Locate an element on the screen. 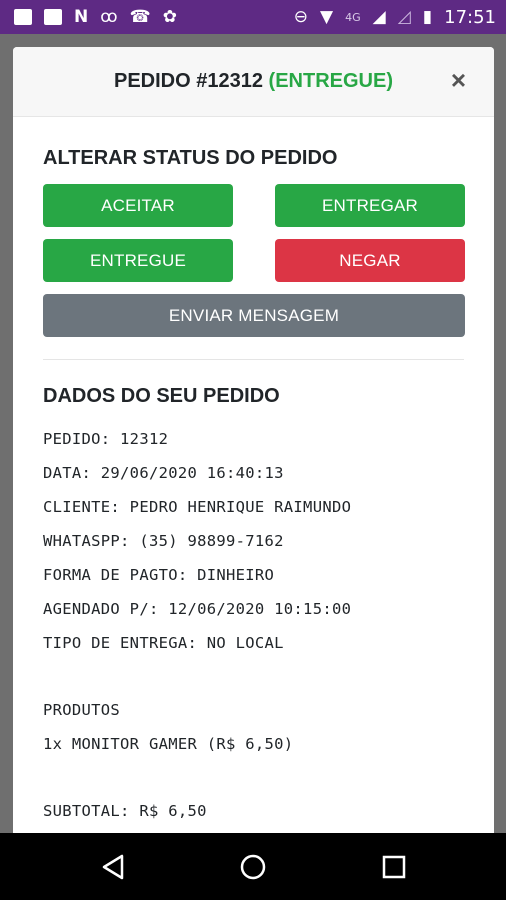 This screenshot has height=900, width=506. system-icons: ⊖ ▼ 4G ◢ ◿ ▮ 17:51 is located at coordinates (395, 17).